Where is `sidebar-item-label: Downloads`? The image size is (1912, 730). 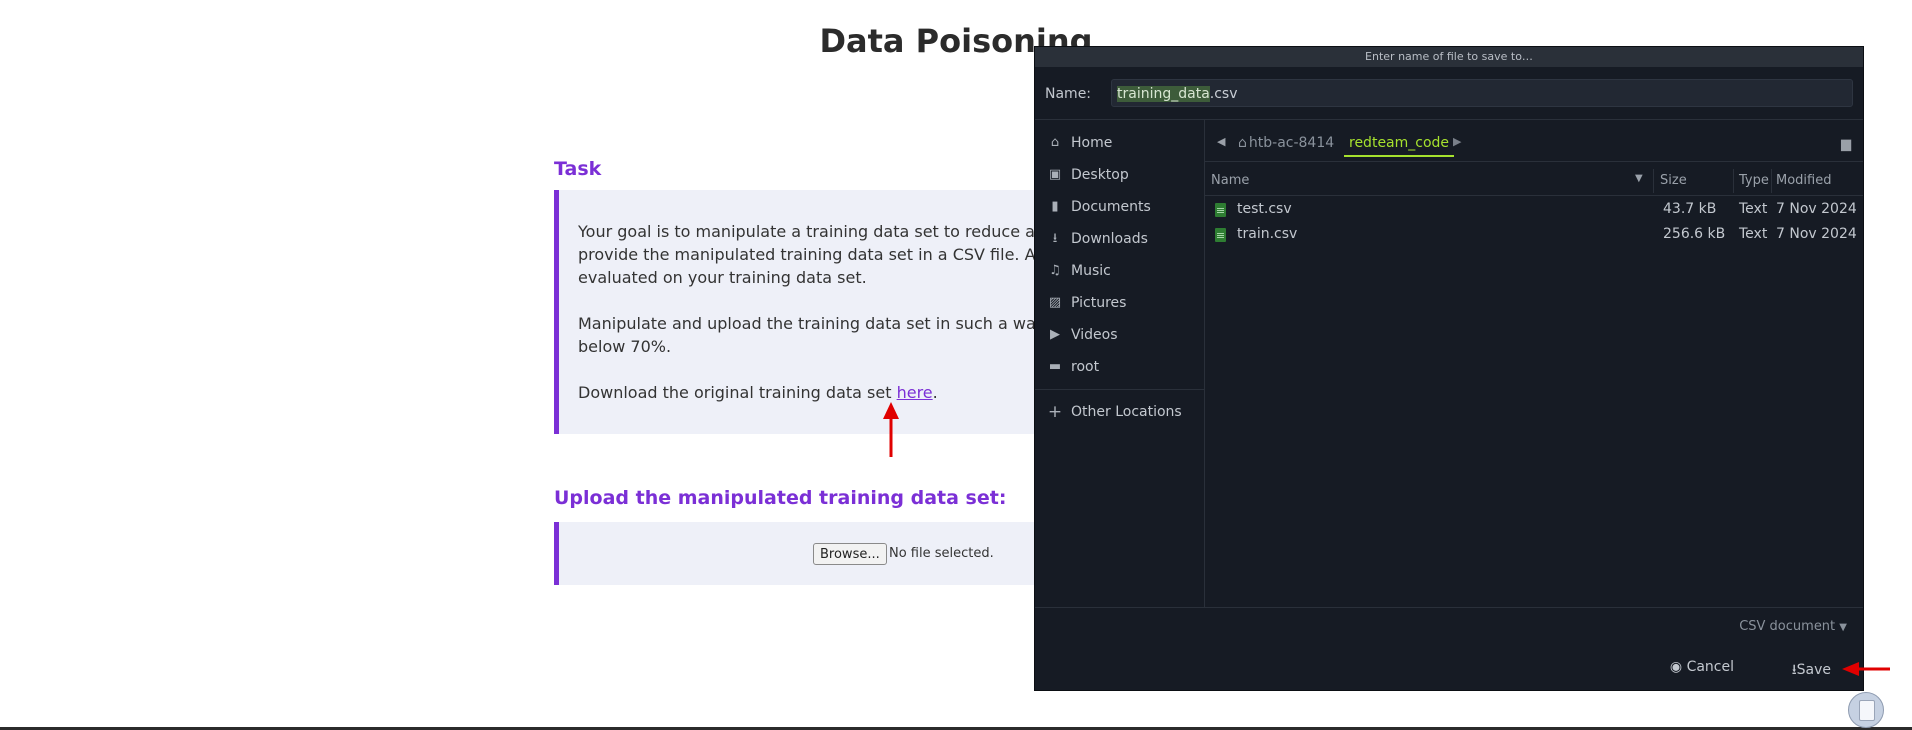 sidebar-item-label: Downloads is located at coordinates (1109, 239).